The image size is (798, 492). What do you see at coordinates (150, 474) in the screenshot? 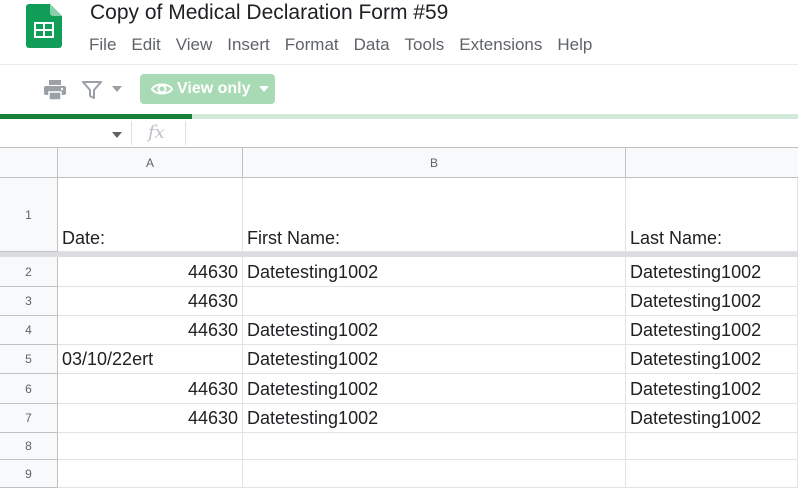
I see `cell-a9` at bounding box center [150, 474].